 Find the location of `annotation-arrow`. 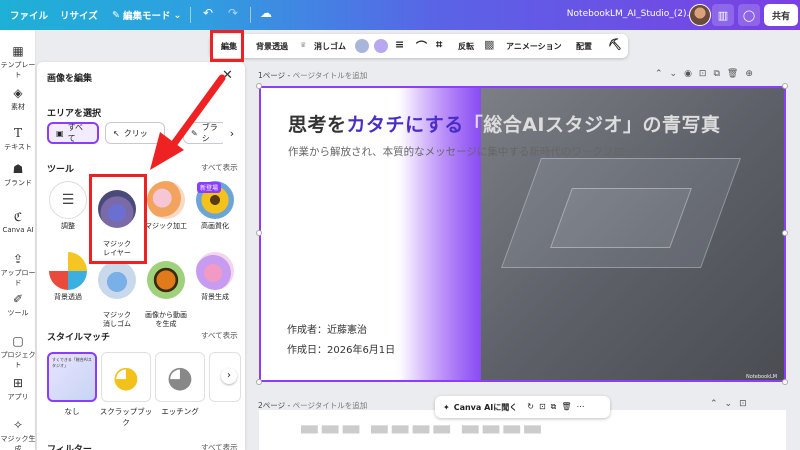

annotation-arrow is located at coordinates (188, 122).